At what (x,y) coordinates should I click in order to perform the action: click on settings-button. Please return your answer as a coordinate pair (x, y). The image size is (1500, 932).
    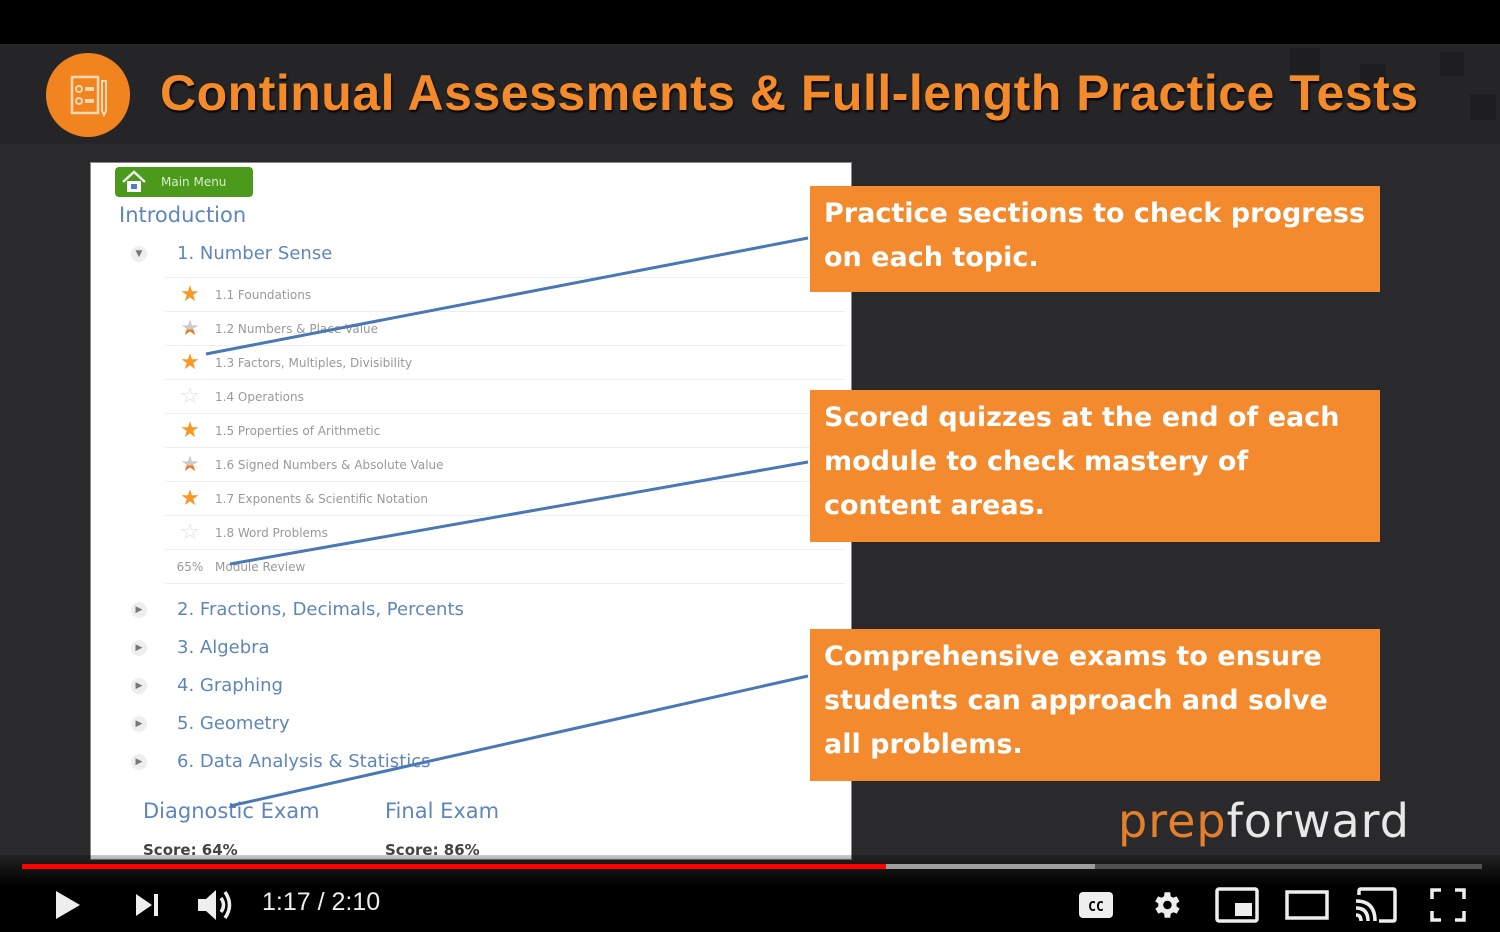
    Looking at the image, I should click on (1166, 905).